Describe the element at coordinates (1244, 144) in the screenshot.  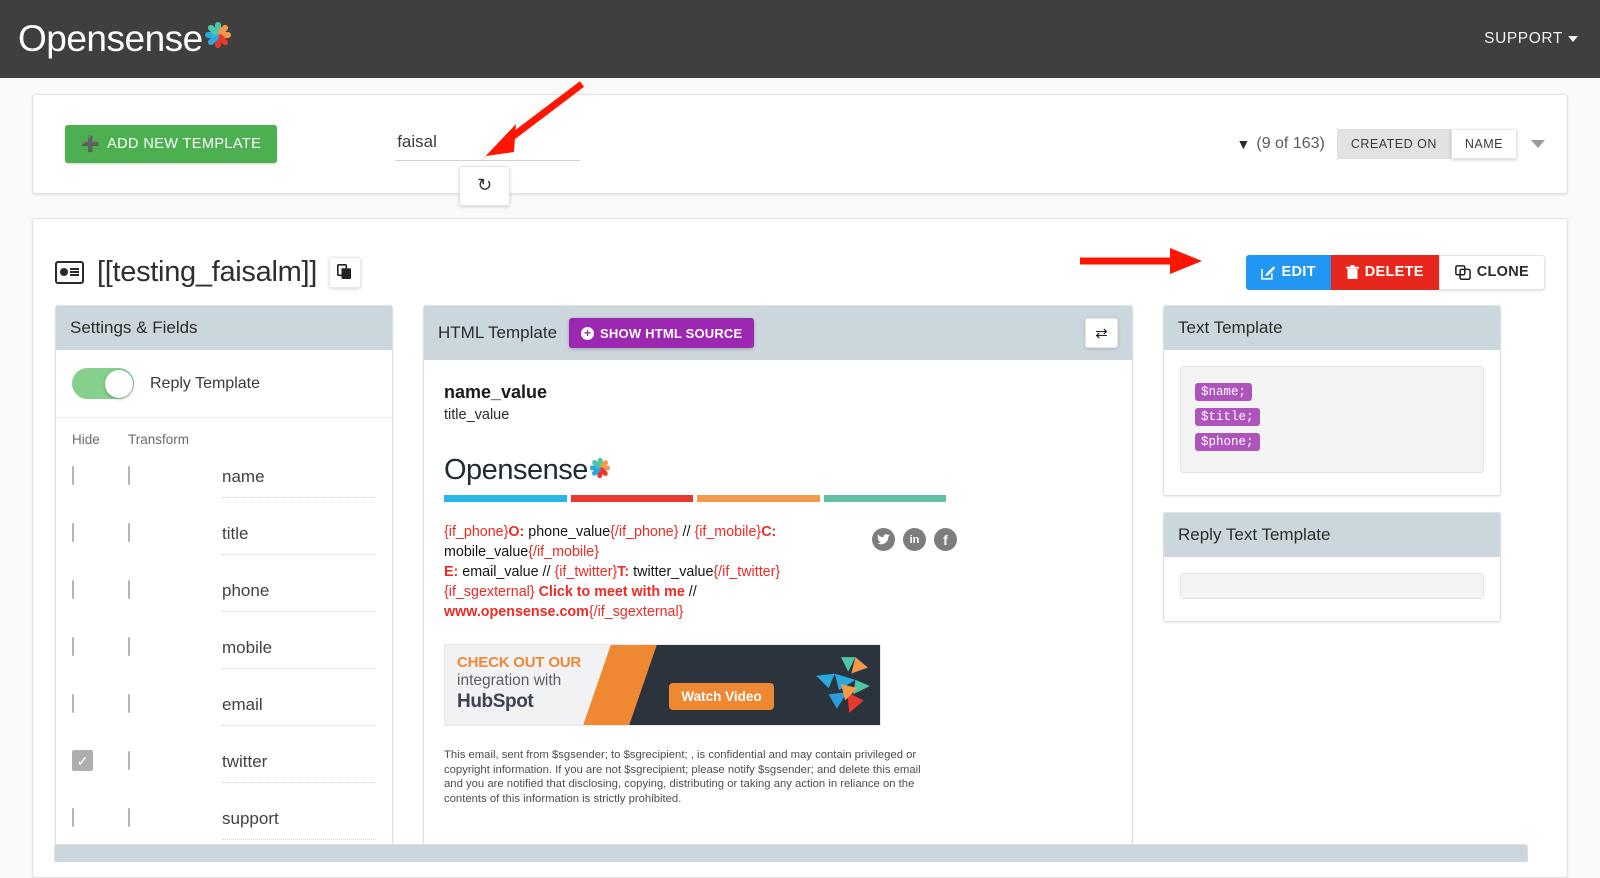
I see `filter-icon: ▼` at that location.